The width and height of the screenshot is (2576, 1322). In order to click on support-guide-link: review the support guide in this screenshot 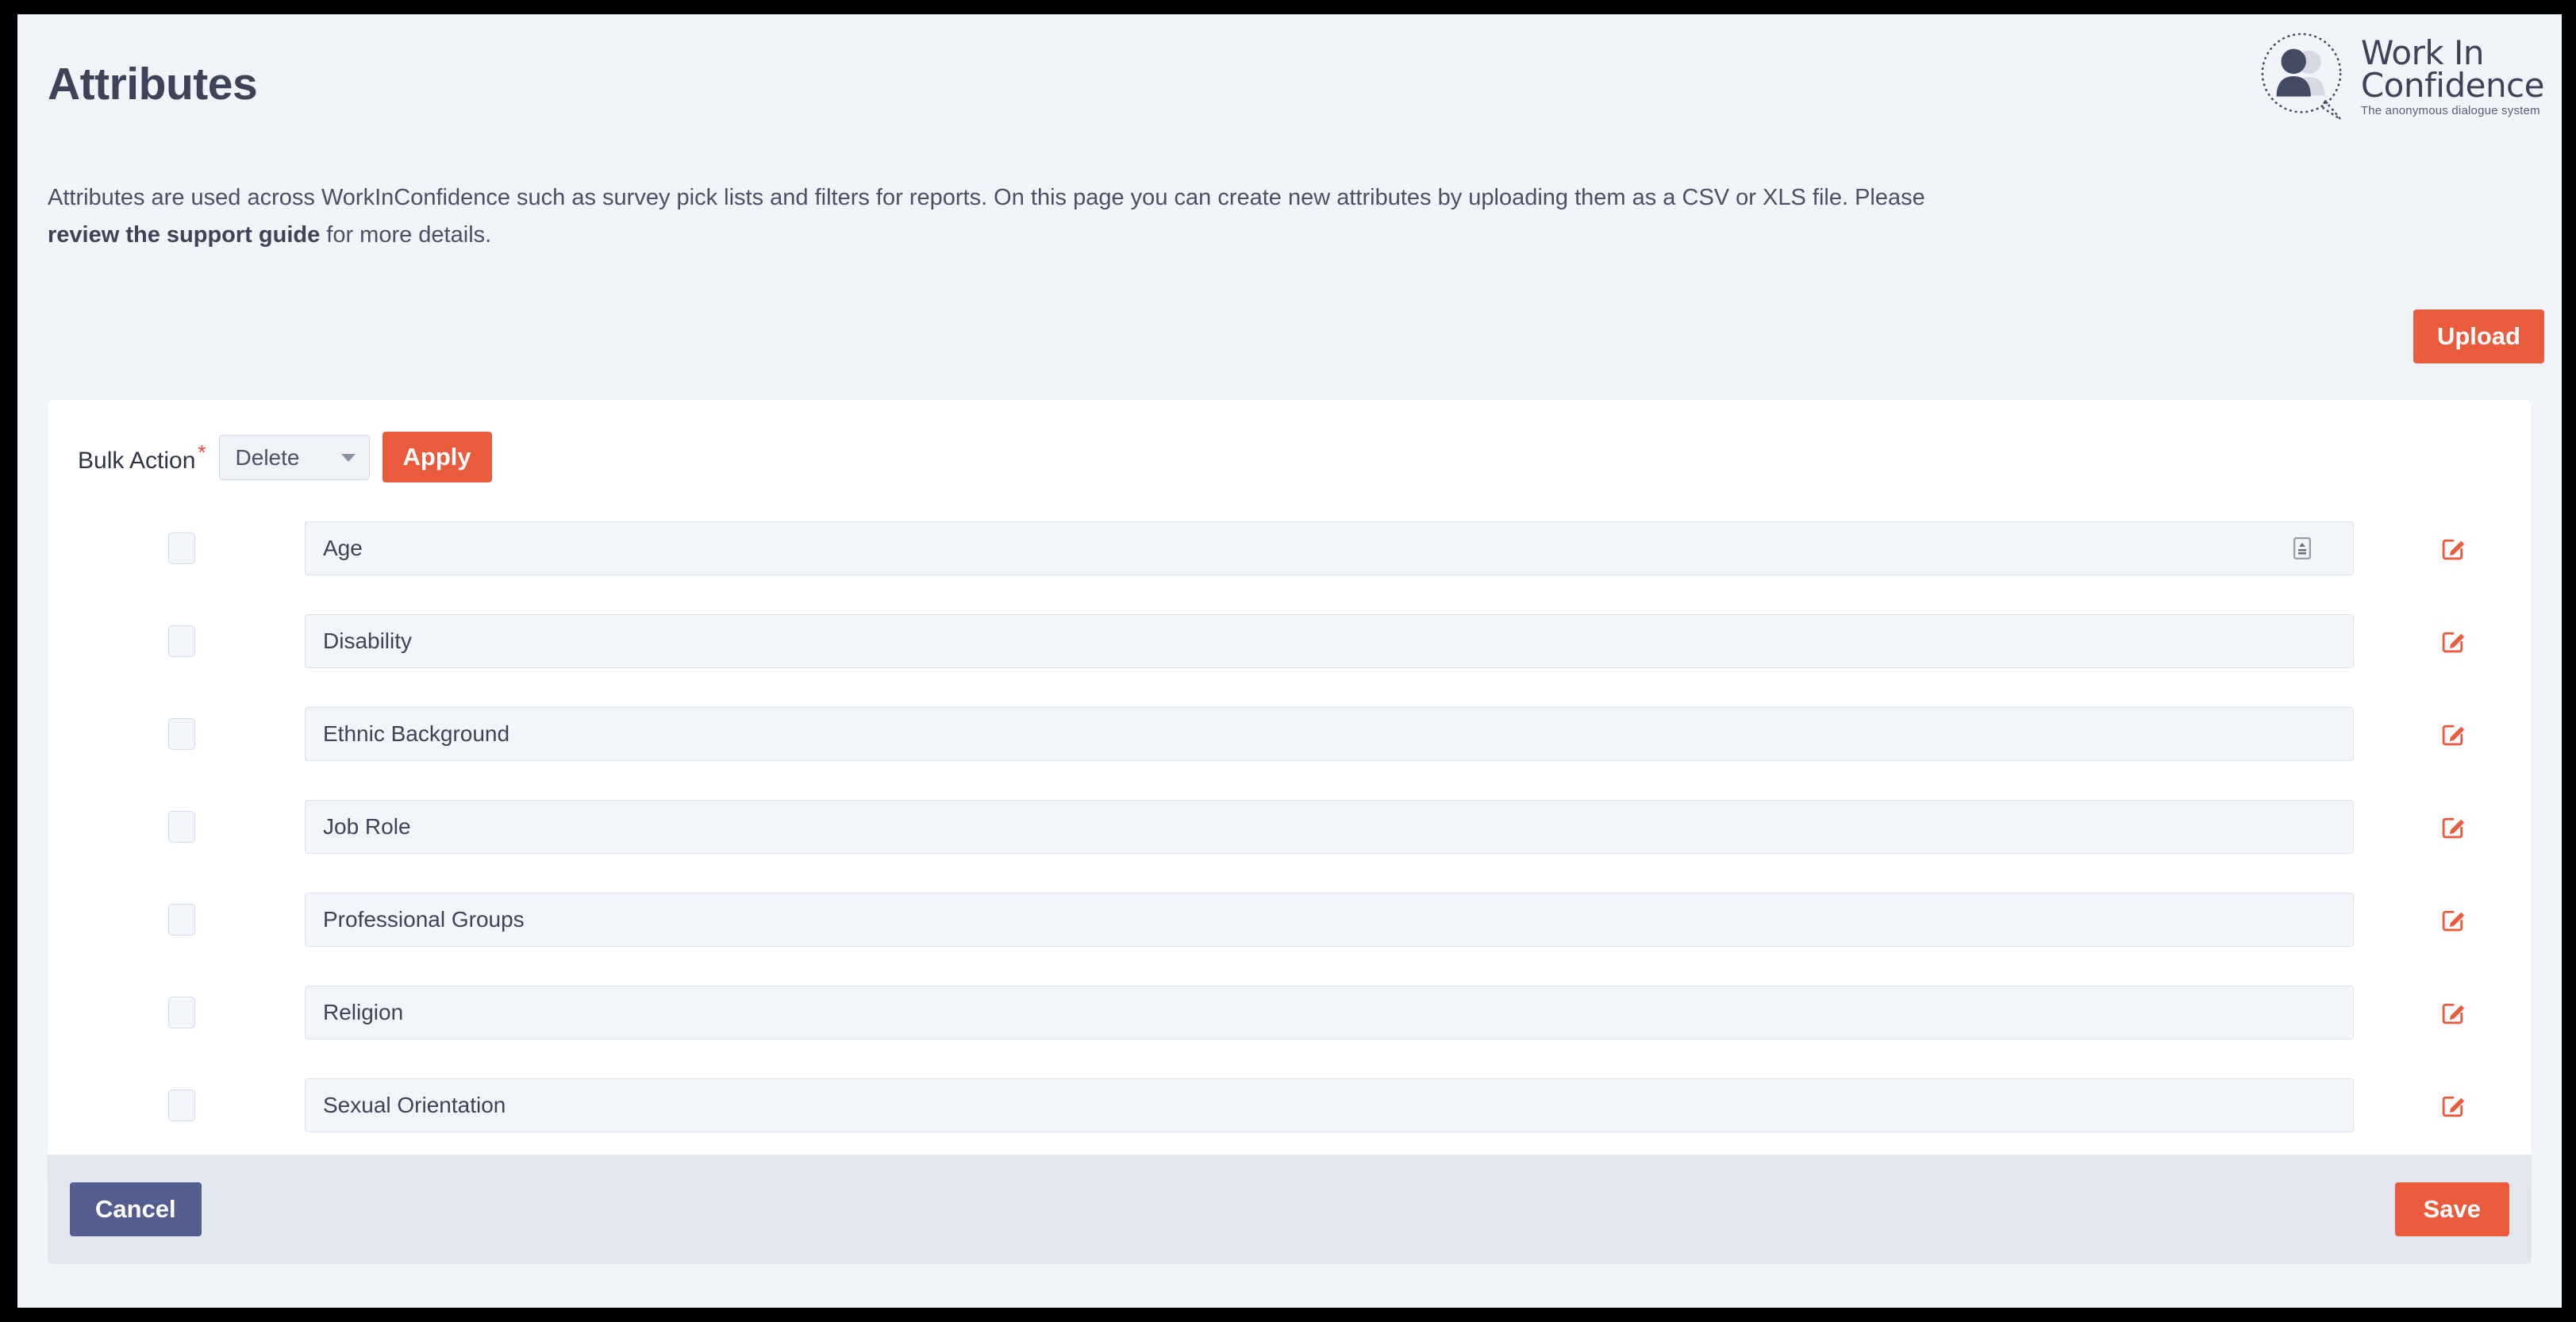, I will do `click(184, 235)`.